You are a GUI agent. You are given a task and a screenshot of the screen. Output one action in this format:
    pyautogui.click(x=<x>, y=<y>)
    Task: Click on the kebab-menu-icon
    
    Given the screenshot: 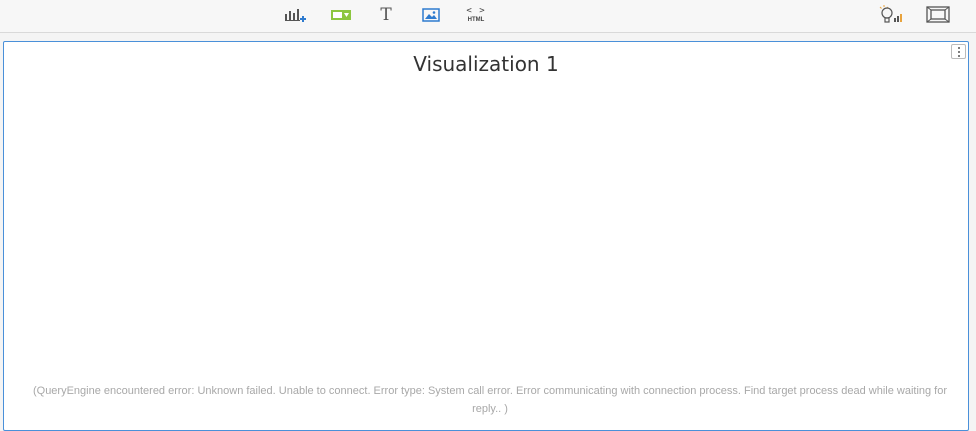 What is the action you would take?
    pyautogui.click(x=958, y=51)
    